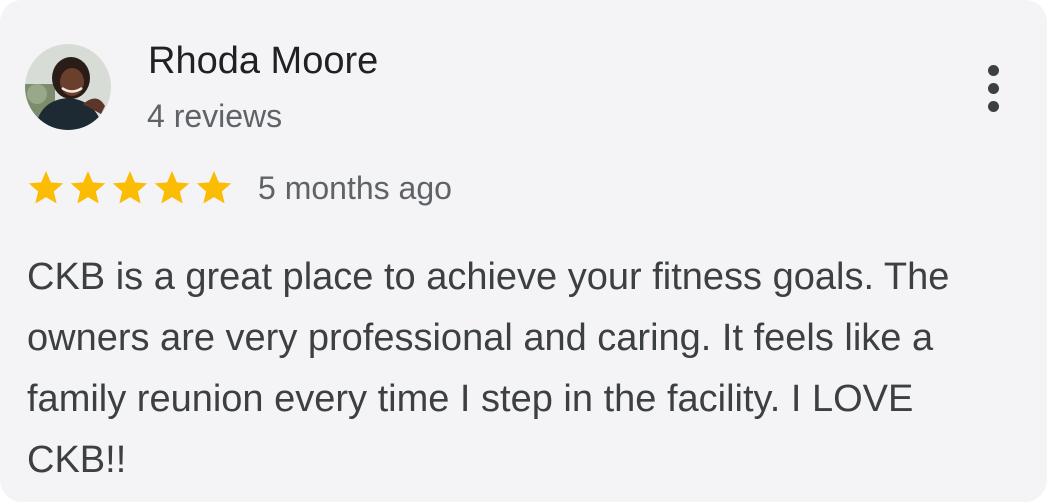 The image size is (1047, 502). I want to click on avatar-photo, so click(68, 87).